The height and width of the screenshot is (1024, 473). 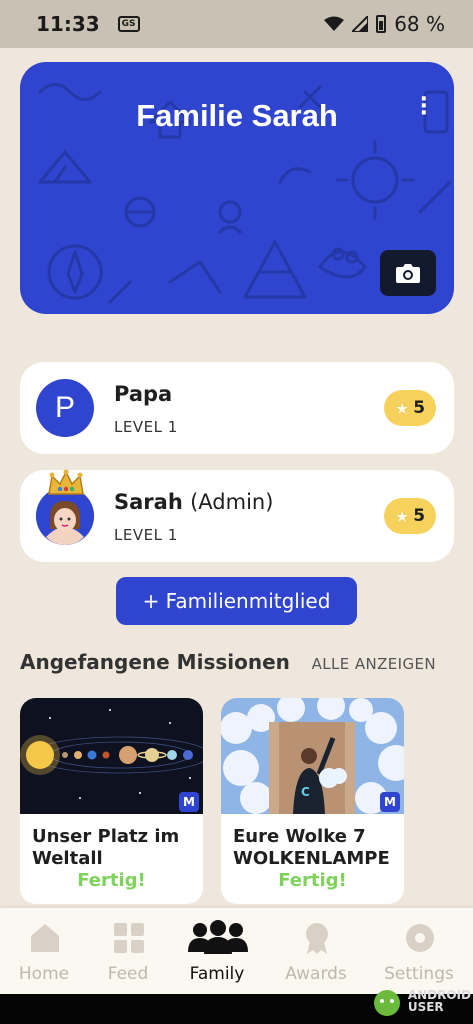 I want to click on member-name-text: Papa, so click(x=143, y=394).